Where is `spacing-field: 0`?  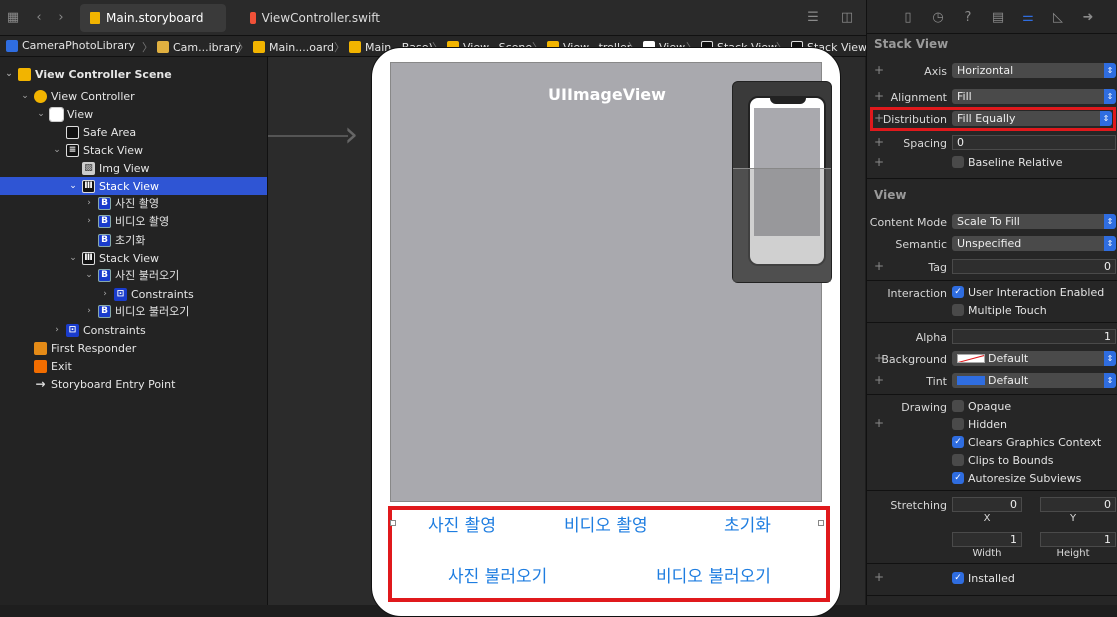
spacing-field: 0 is located at coordinates (1034, 142).